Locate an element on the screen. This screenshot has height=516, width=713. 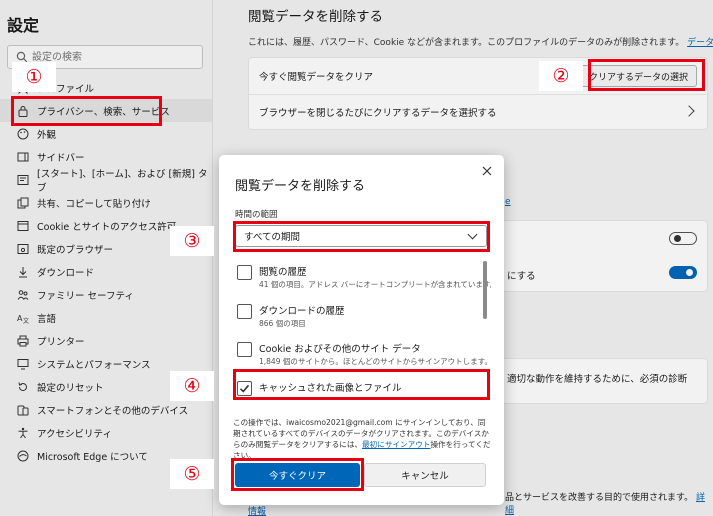
annotation-number-1: ① is located at coordinates (34, 77).